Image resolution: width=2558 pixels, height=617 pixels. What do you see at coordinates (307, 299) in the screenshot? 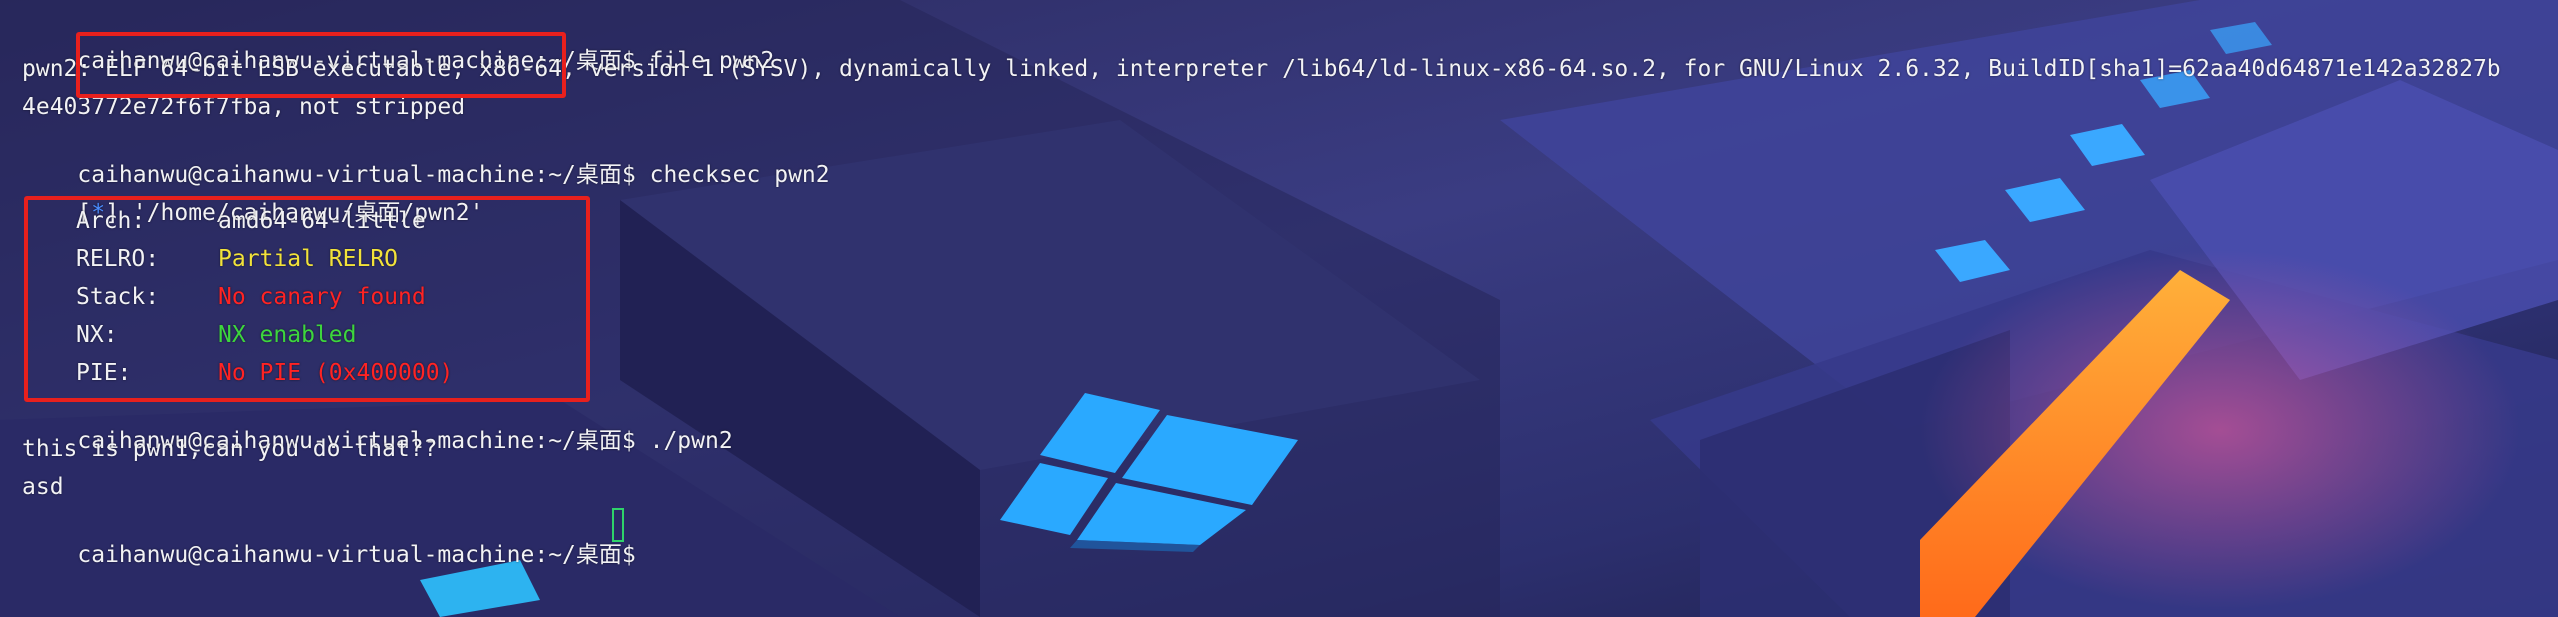
I see `annotation-box-checksec` at bounding box center [307, 299].